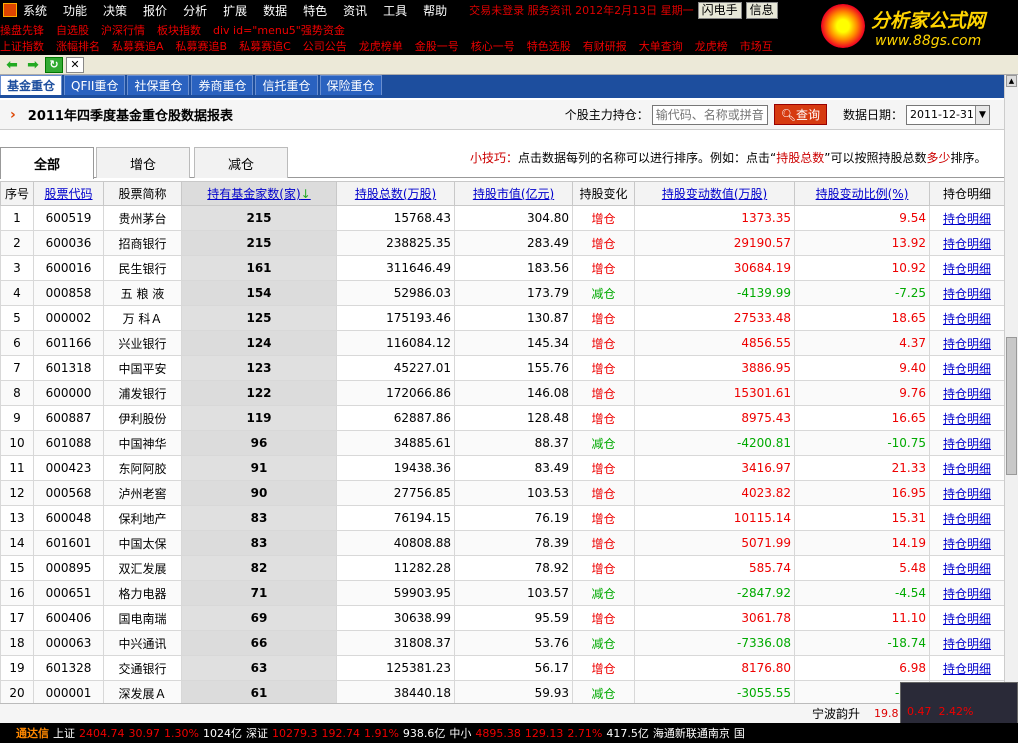 This screenshot has width=1018, height=743. What do you see at coordinates (10, 10) in the screenshot?
I see `app-logo-icon` at bounding box center [10, 10].